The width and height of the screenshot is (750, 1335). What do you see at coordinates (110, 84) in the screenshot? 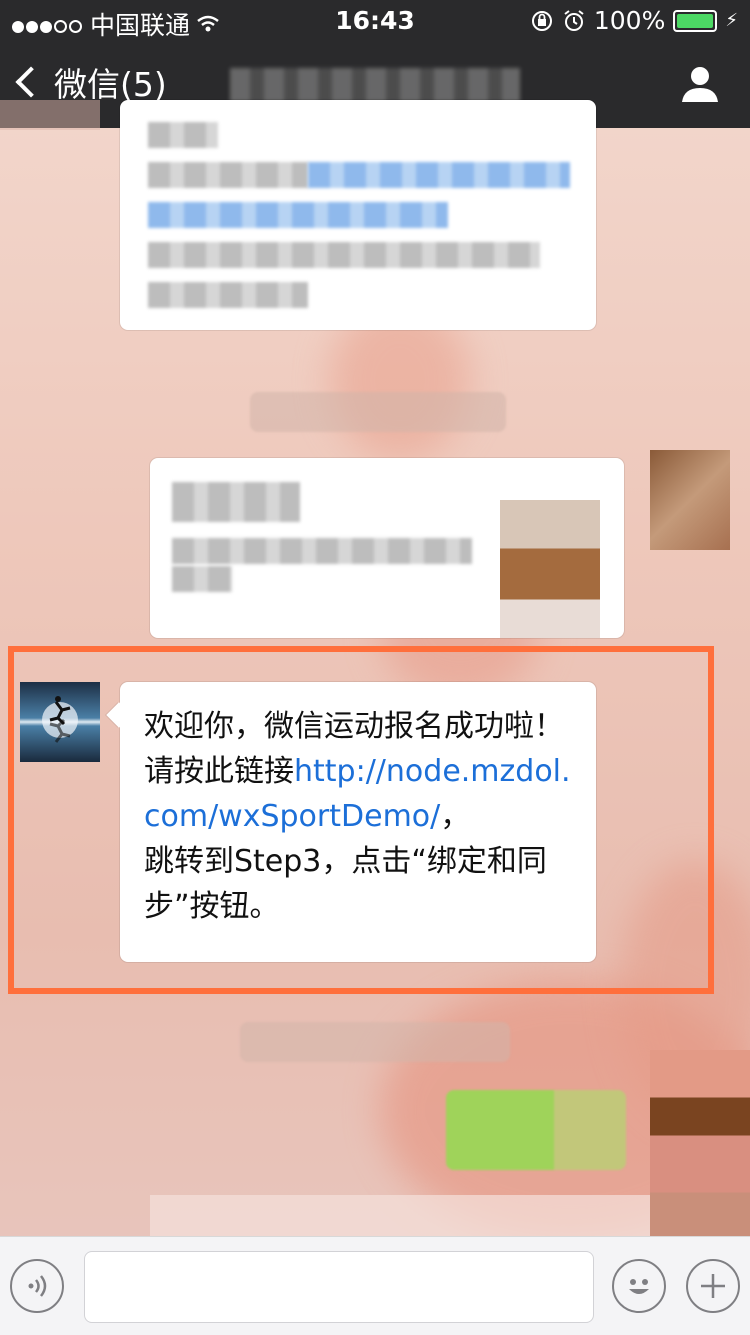
I see `back-label: 微信(5)` at bounding box center [110, 84].